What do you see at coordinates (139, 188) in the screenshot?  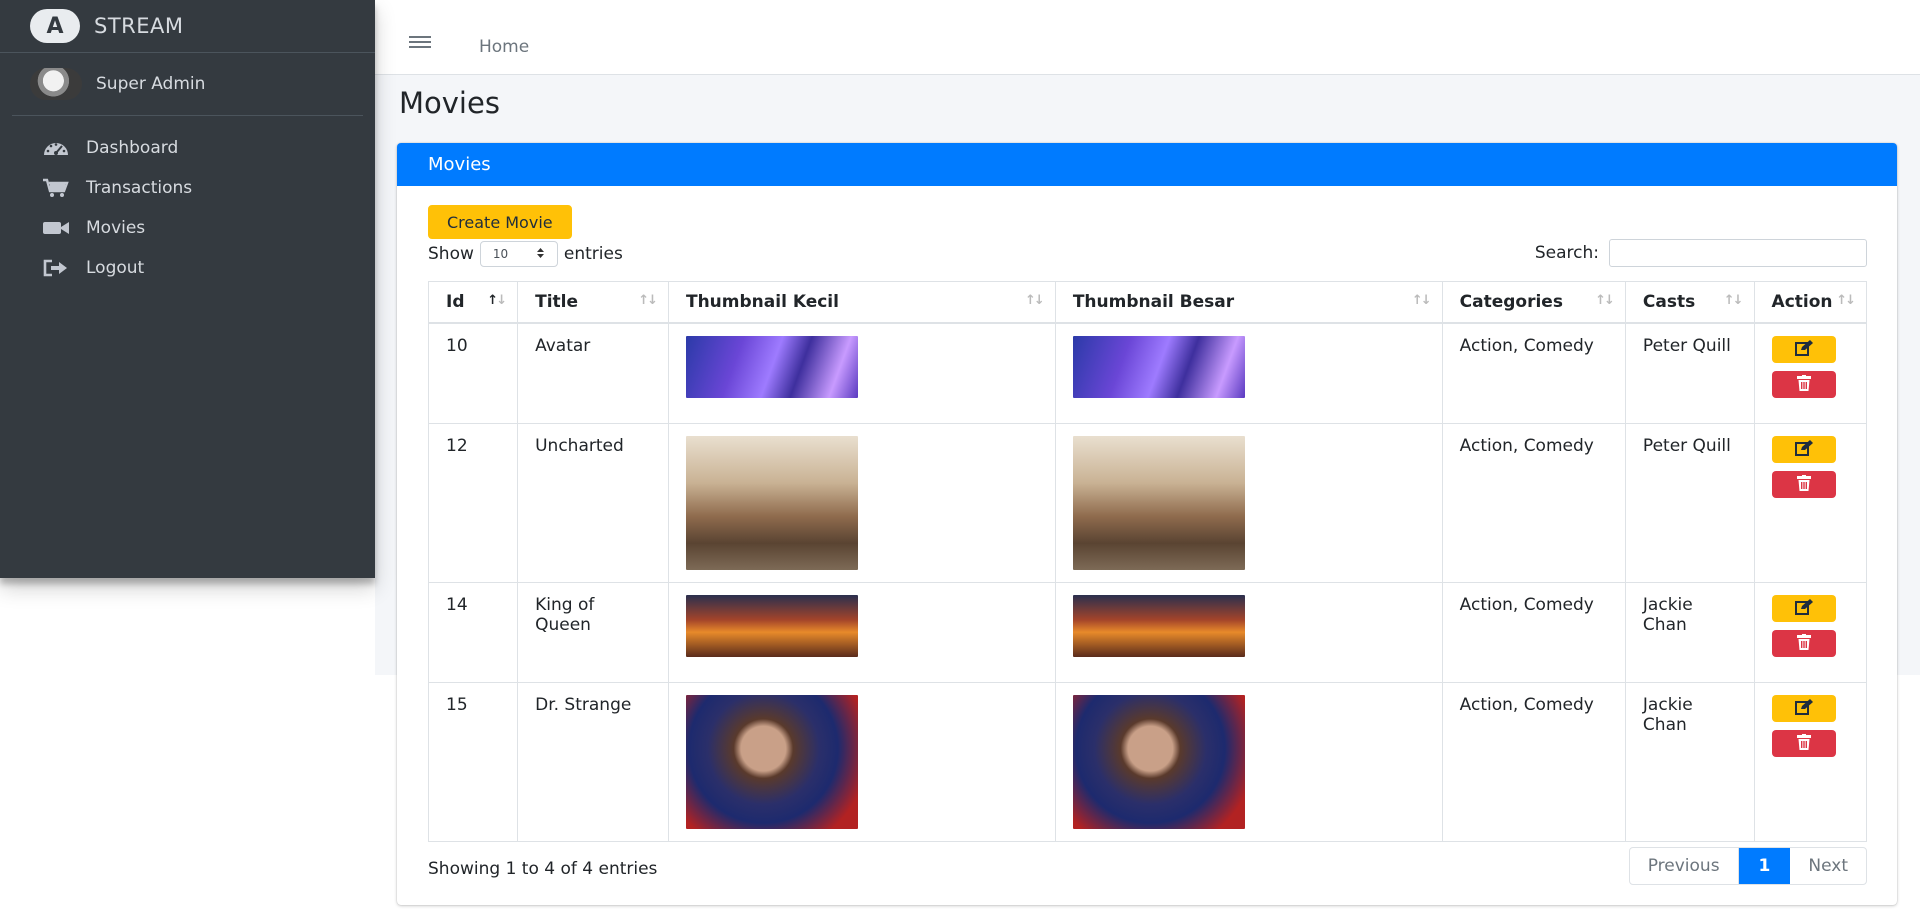 I see `sidebar-item-label: Transactions` at bounding box center [139, 188].